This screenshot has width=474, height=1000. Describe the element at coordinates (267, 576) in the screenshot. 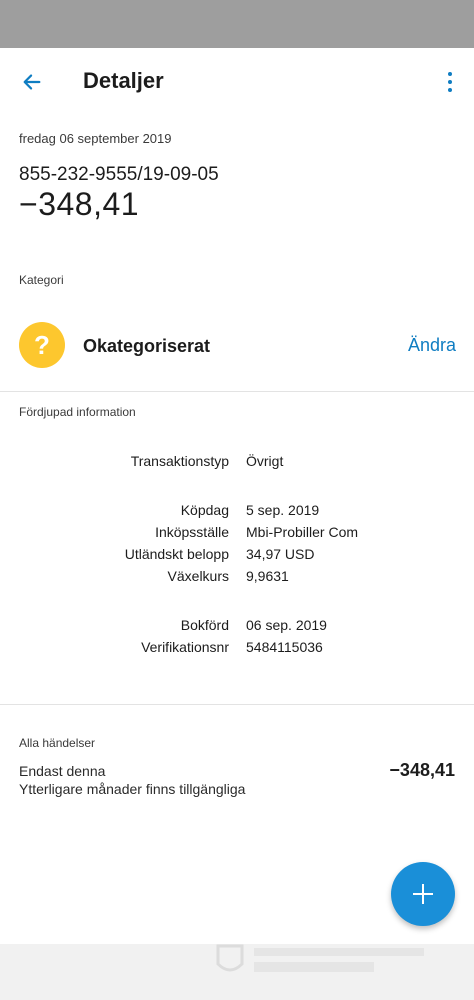

I see `detail-value: 9,9631` at that location.